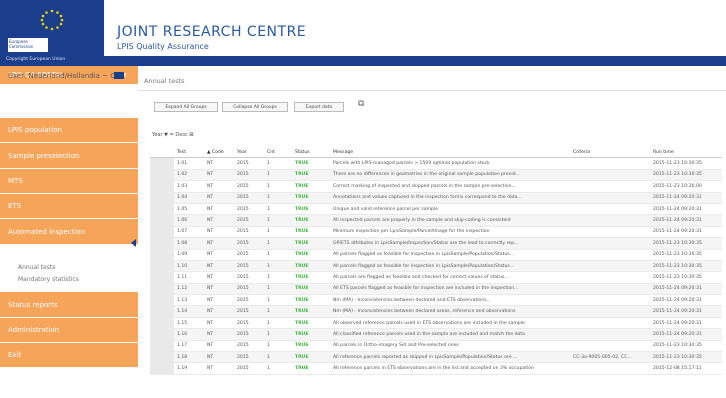 This screenshot has height=398, width=726. What do you see at coordinates (69, 304) in the screenshot?
I see `sidebar-item-status-reports: Status reports` at bounding box center [69, 304].